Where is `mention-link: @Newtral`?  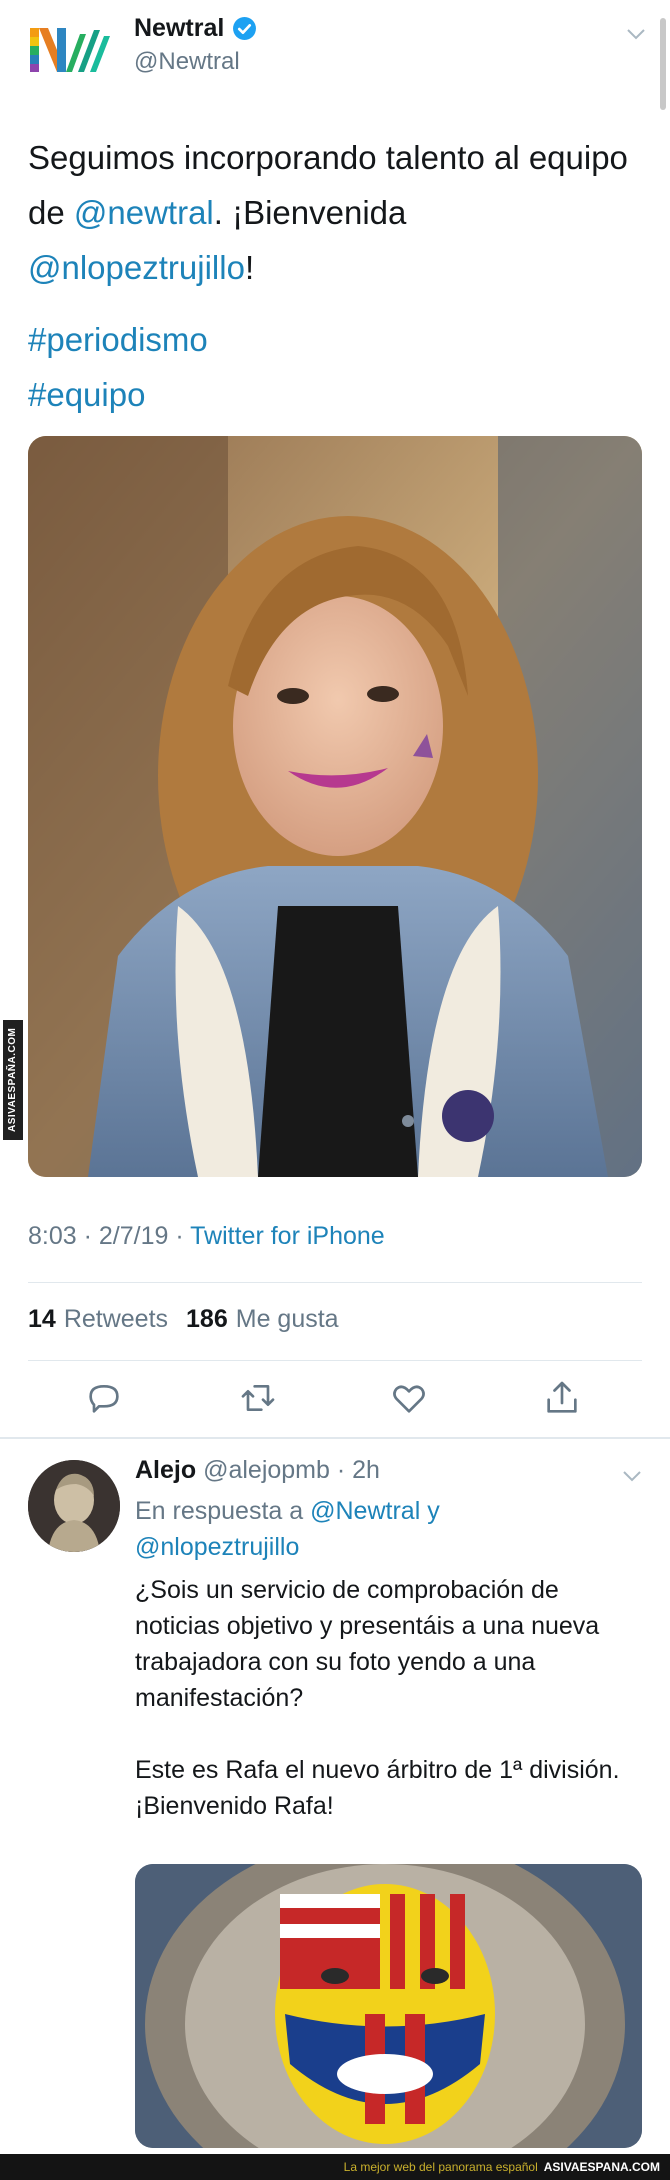 mention-link: @Newtral is located at coordinates (365, 1511).